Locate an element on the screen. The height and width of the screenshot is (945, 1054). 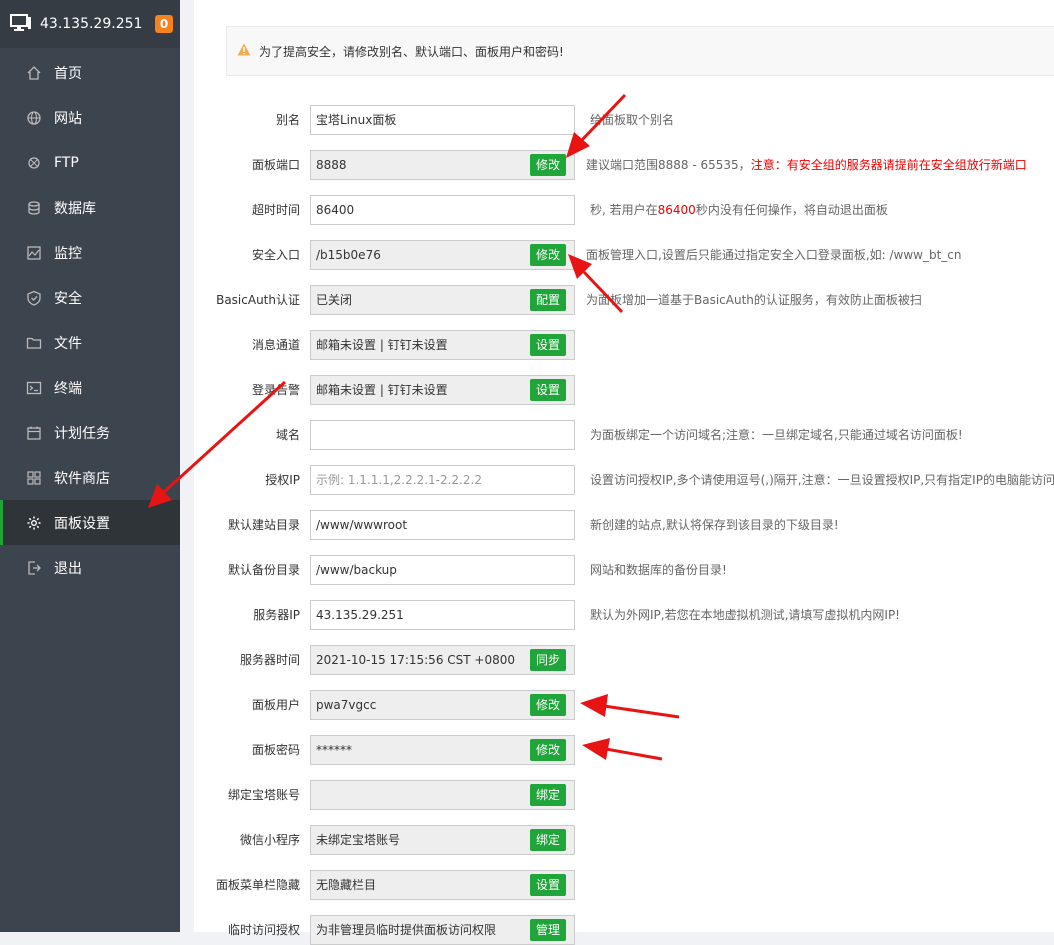
setting-row-message: 消息通道 邮箱未设置 | 钉钉未设置 设置 is located at coordinates (624, 345).